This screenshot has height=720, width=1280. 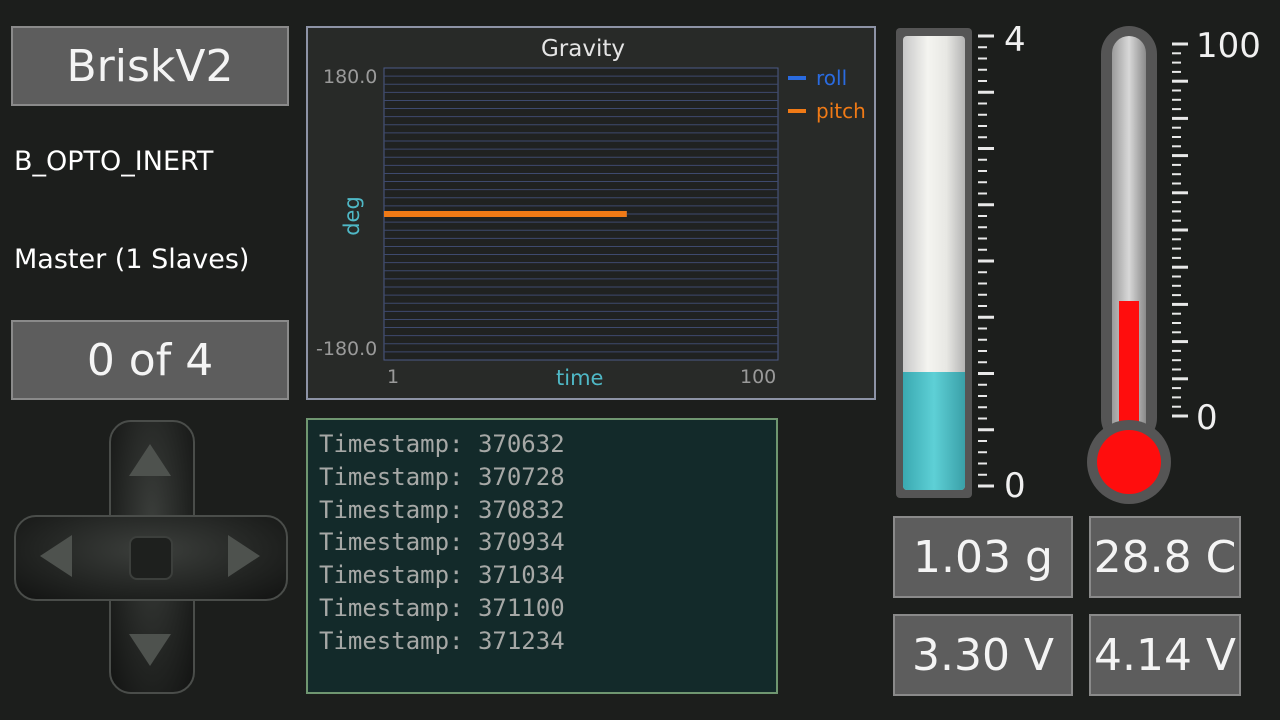 What do you see at coordinates (1180, 230) in the screenshot?
I see `thermometer-scale-ticks` at bounding box center [1180, 230].